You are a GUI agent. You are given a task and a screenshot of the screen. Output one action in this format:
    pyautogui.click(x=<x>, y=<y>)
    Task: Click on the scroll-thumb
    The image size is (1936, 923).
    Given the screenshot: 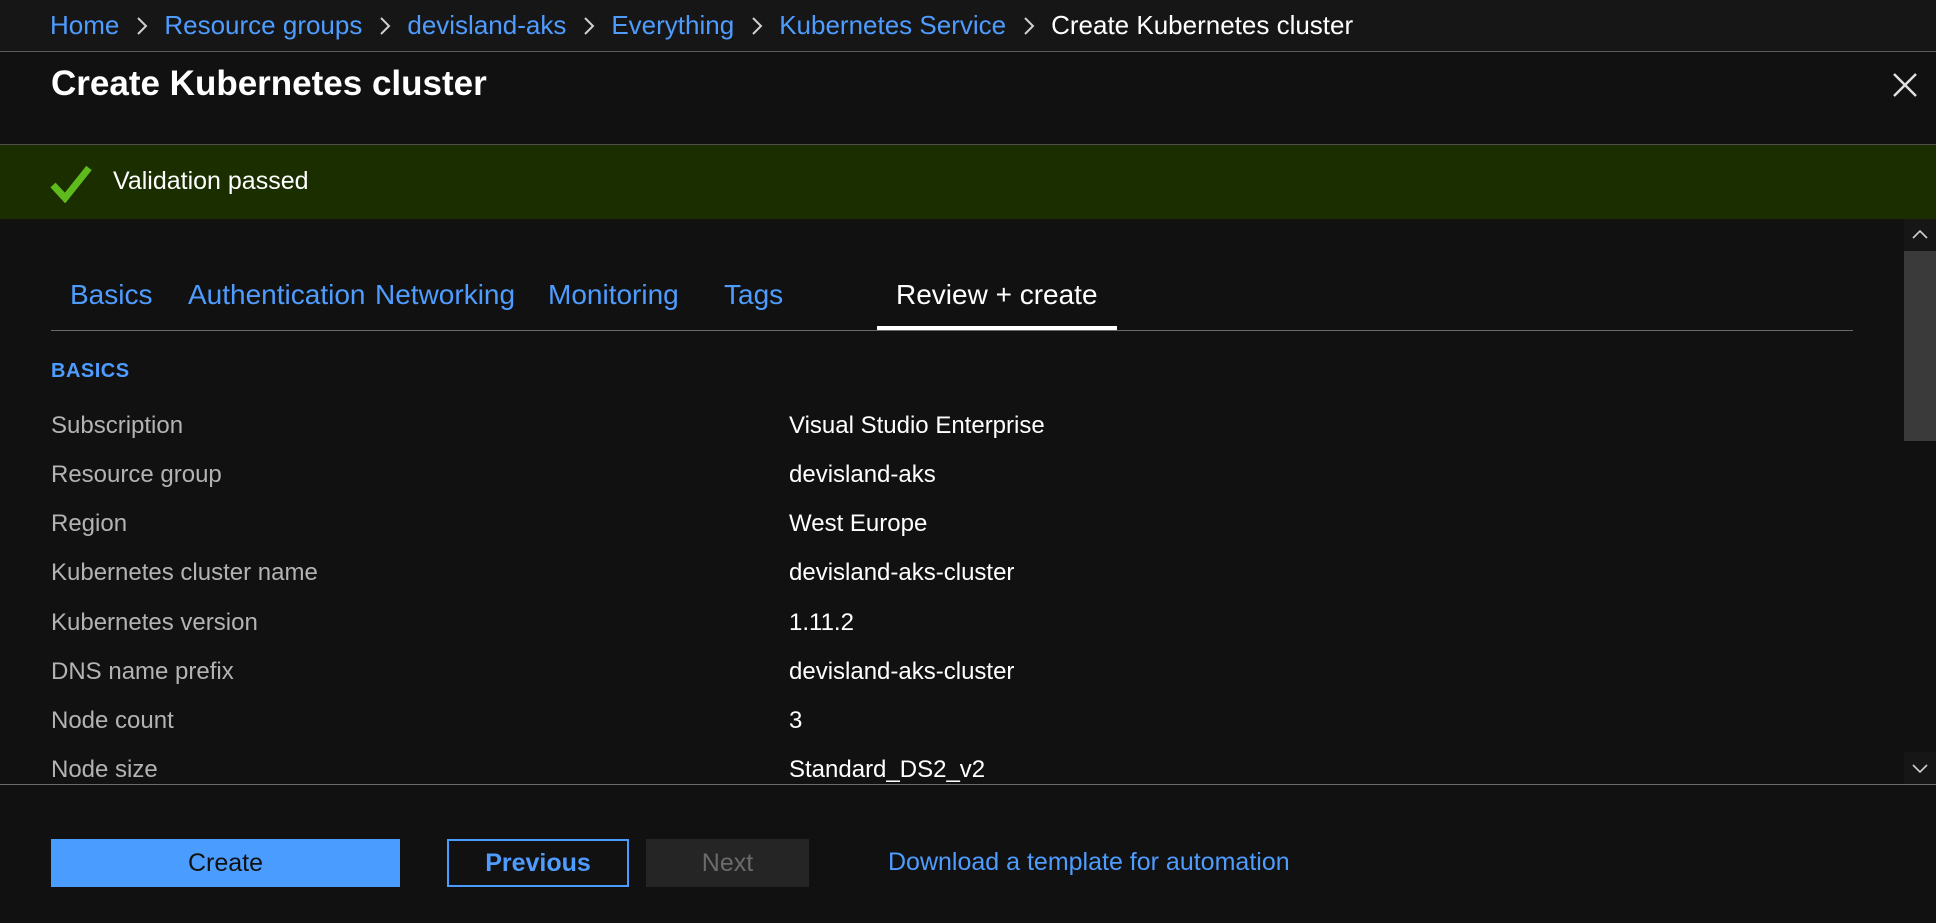 What is the action you would take?
    pyautogui.click(x=1920, y=346)
    